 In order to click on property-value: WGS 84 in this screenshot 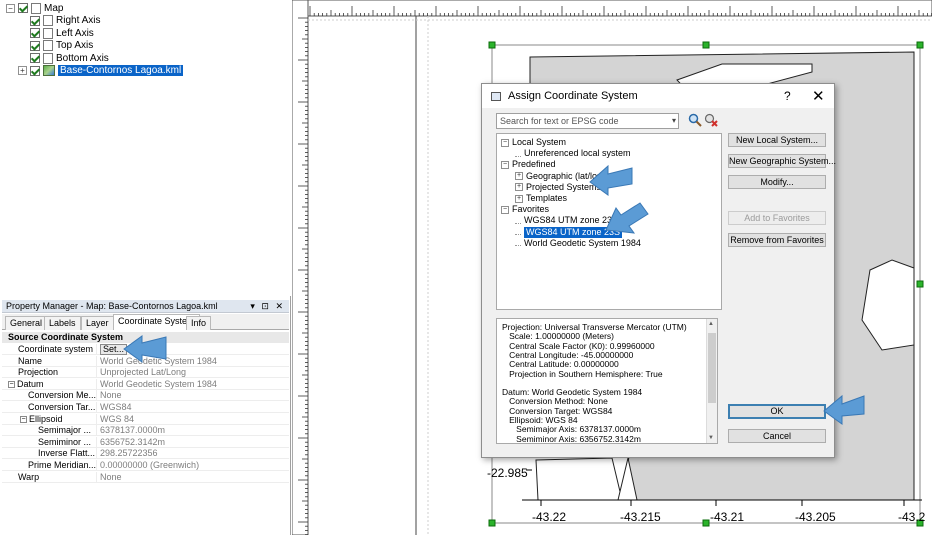, I will do `click(117, 418)`.